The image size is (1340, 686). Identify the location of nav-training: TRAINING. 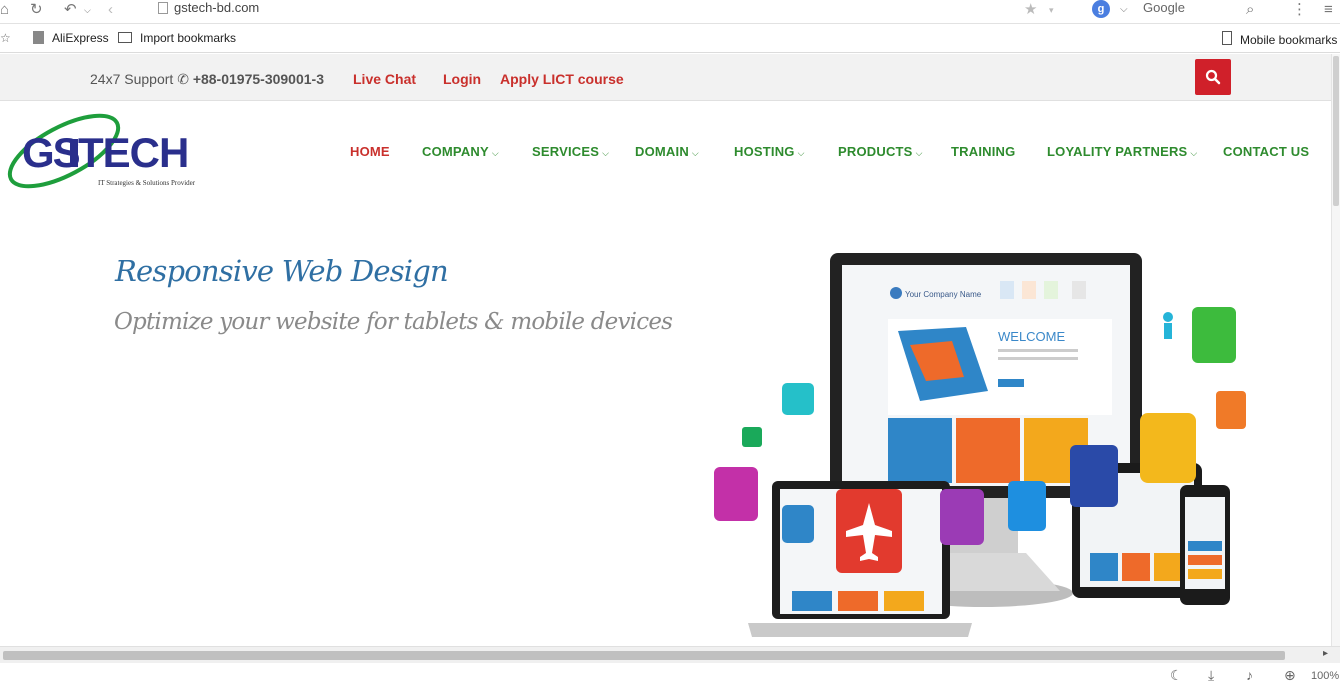
(983, 151).